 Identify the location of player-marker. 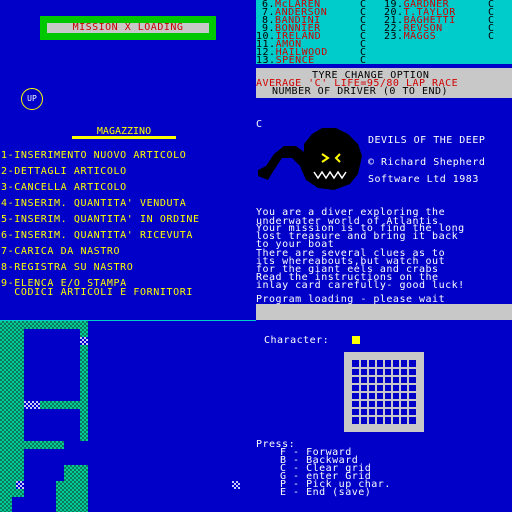
(236, 485).